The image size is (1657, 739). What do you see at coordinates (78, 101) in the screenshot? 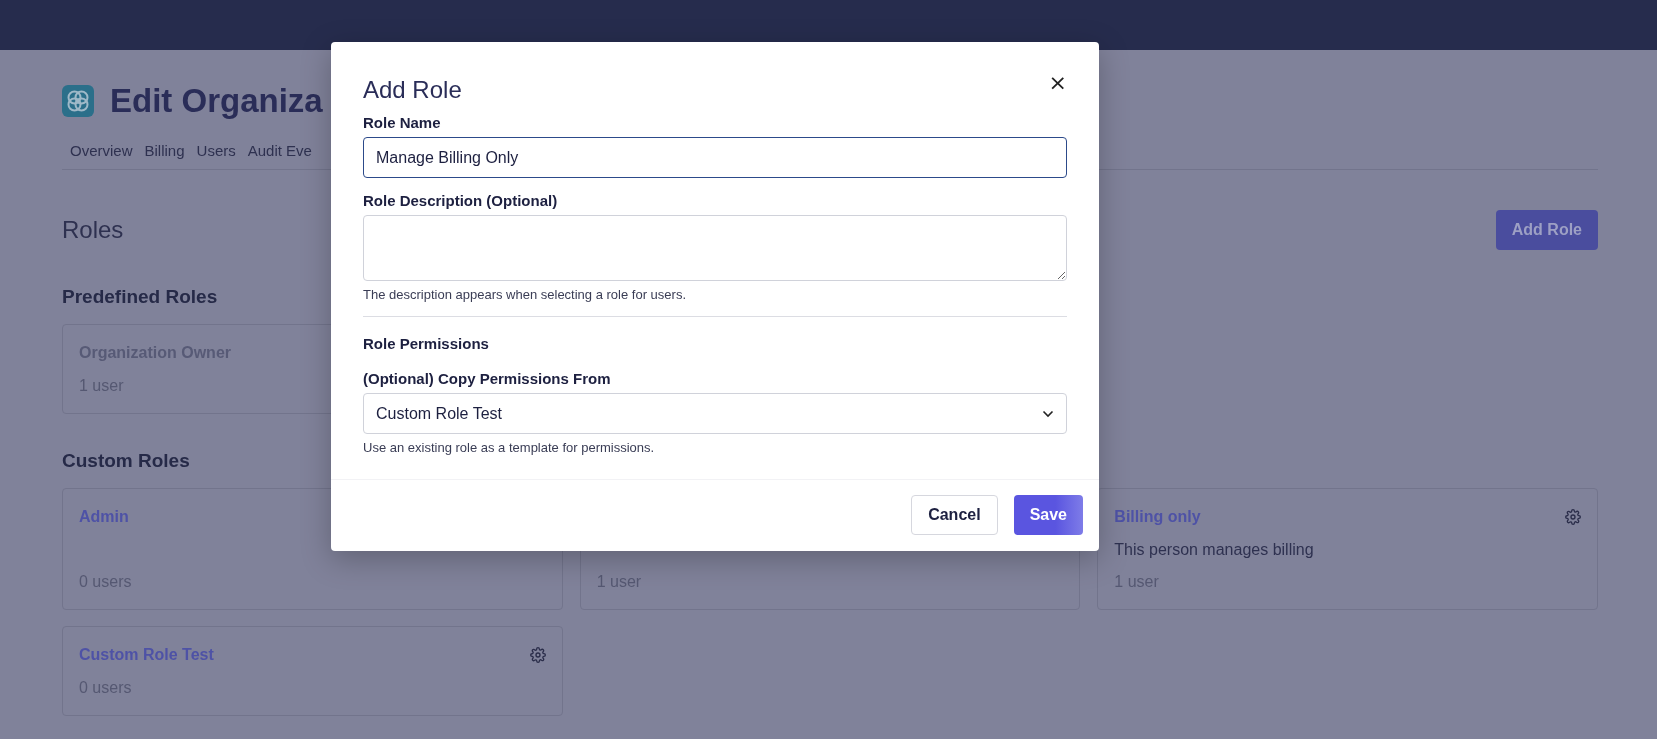
I see `logo-icon` at bounding box center [78, 101].